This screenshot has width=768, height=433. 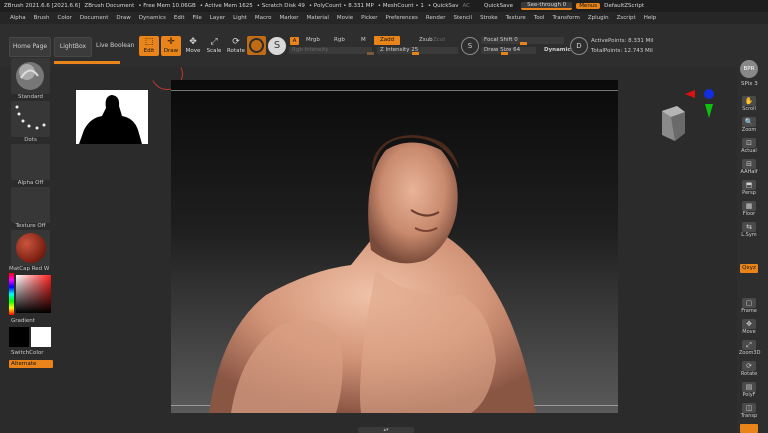 What do you see at coordinates (152, 18) in the screenshot?
I see `menu-item-dynamics: Dynamics` at bounding box center [152, 18].